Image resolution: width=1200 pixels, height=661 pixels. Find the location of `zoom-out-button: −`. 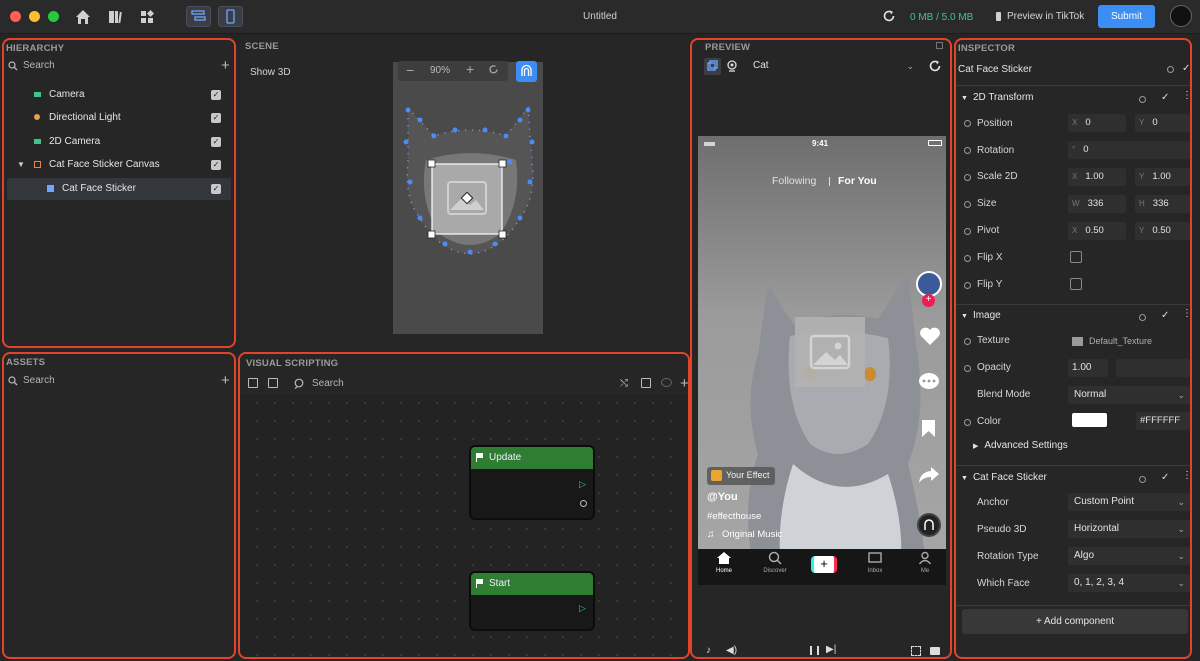

zoom-out-button: − is located at coordinates (410, 70).